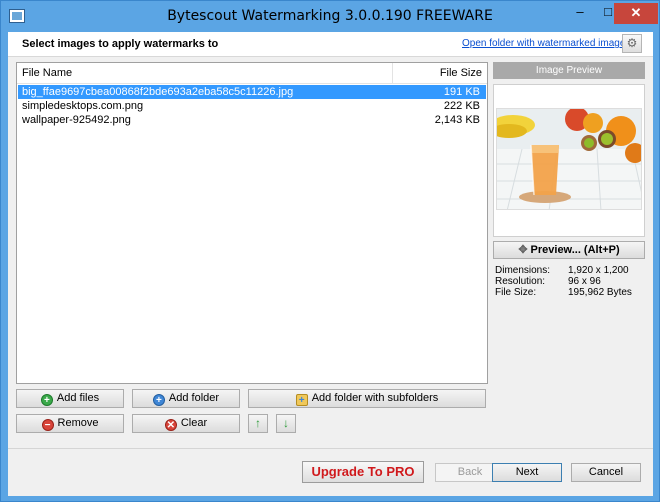 Image resolution: width=660 pixels, height=502 pixels. I want to click on table-row: simpledesktops.com.png 222 KB, so click(252, 106).